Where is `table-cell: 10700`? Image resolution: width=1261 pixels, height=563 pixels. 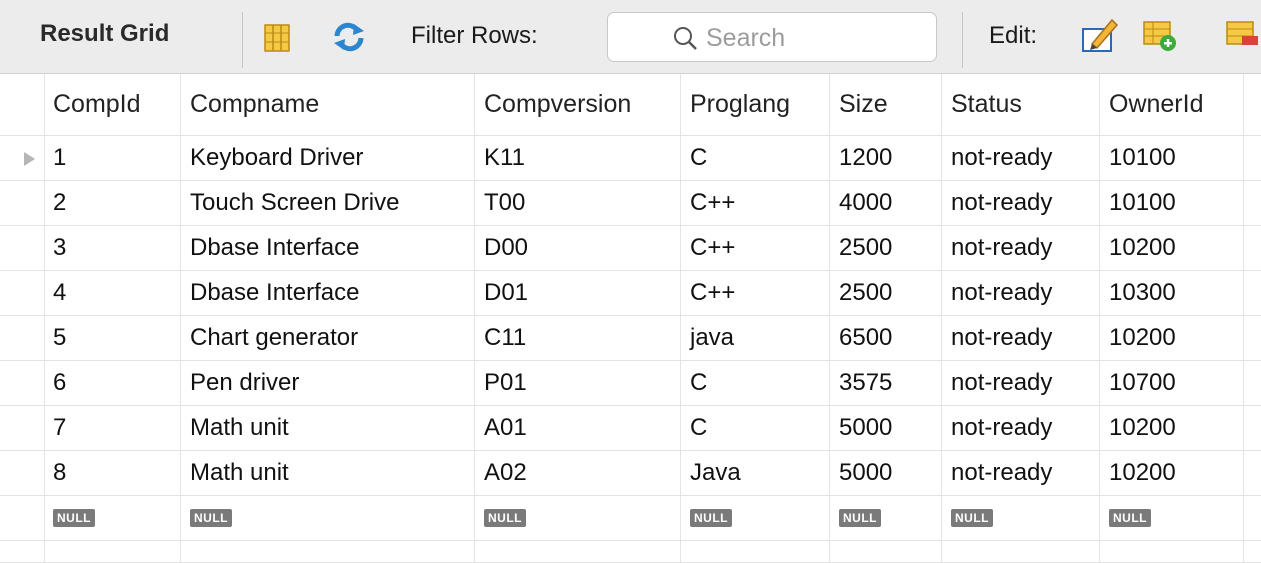 table-cell: 10700 is located at coordinates (1172, 383).